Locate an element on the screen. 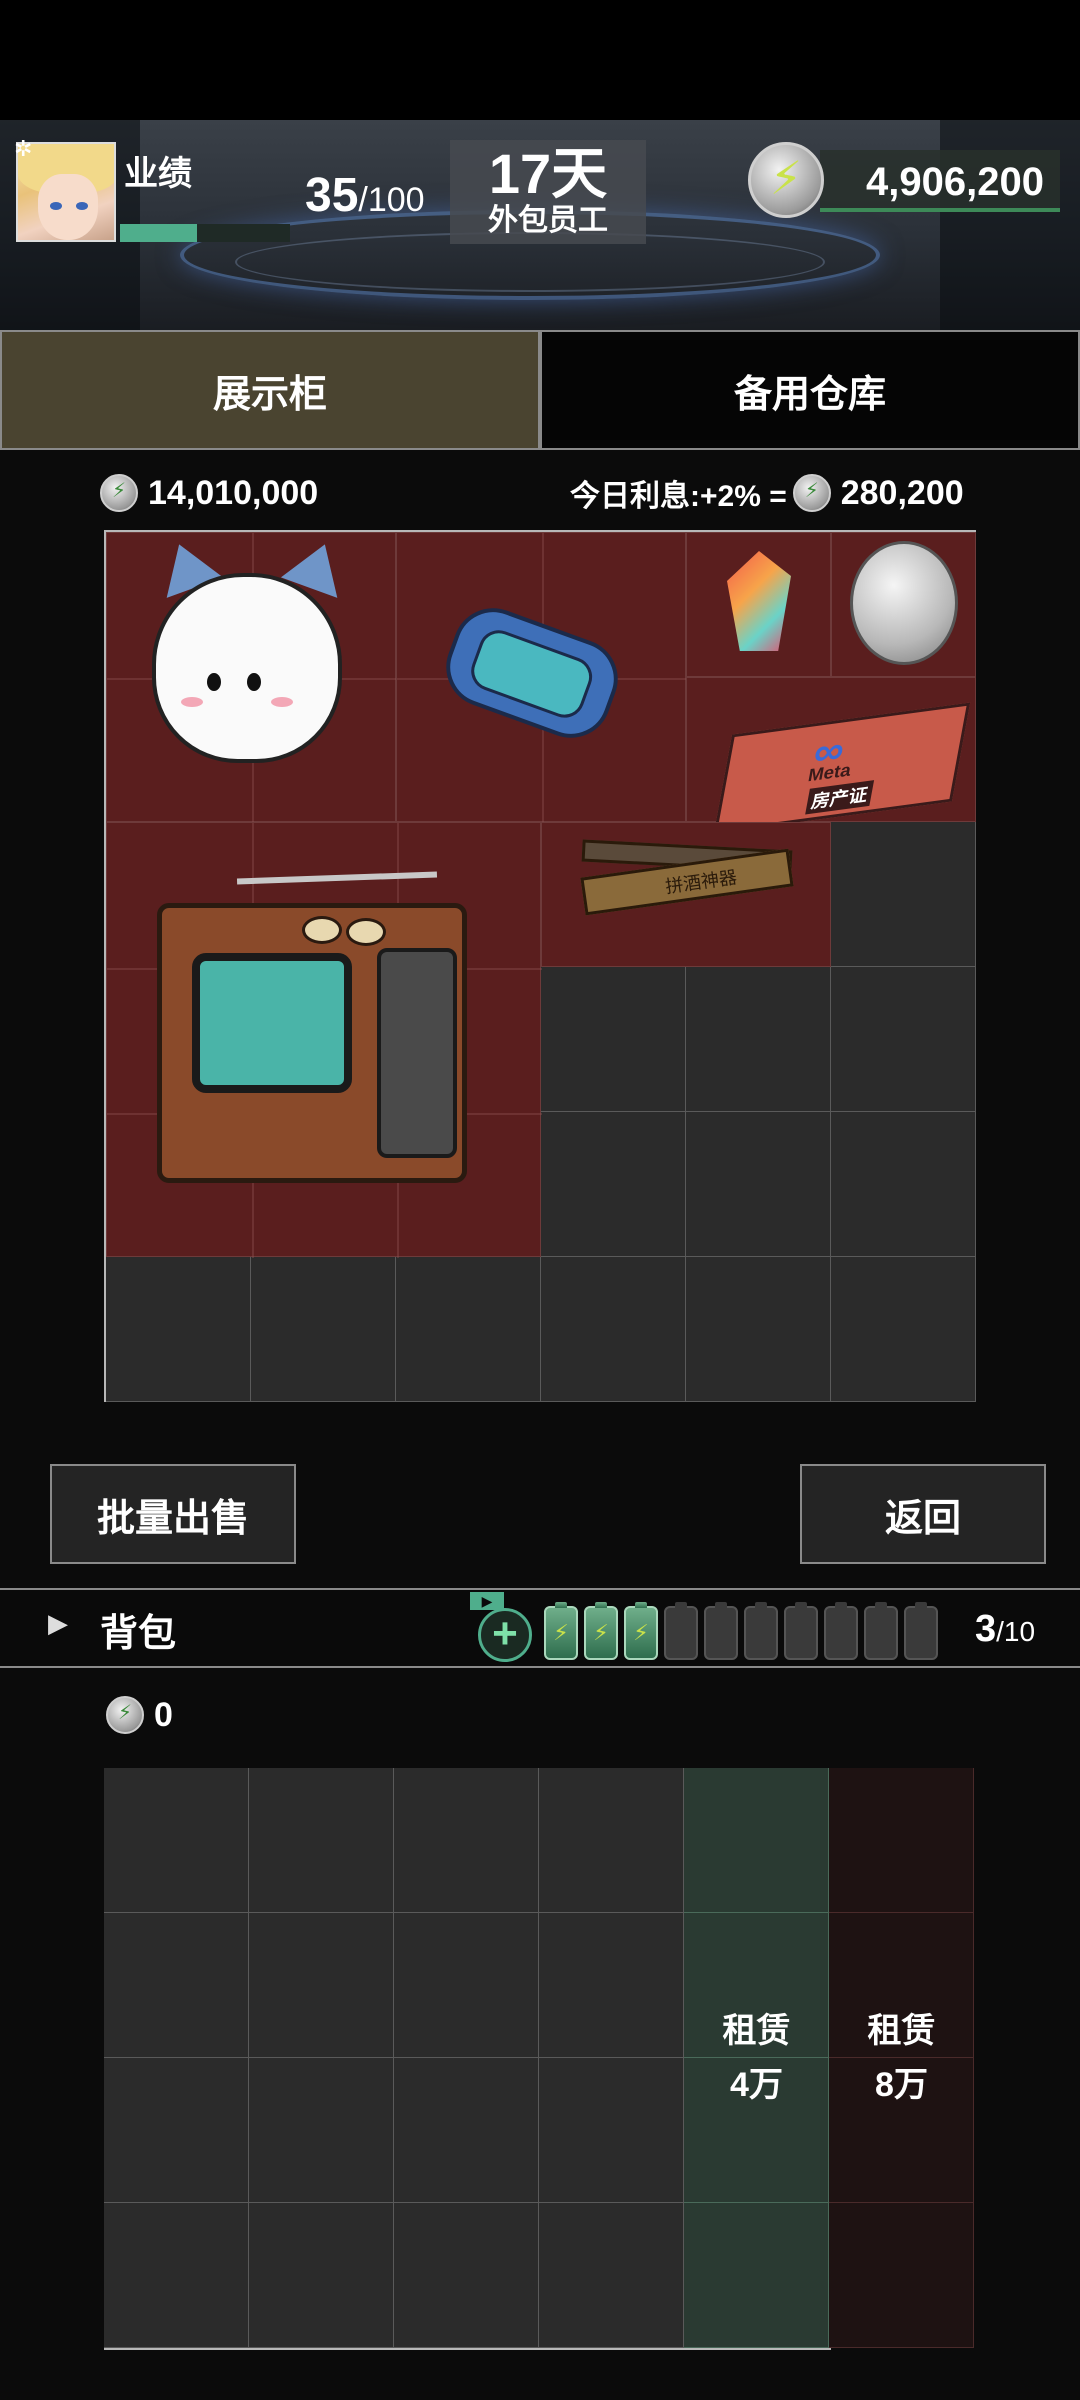 The image size is (1080, 2400). backpack-label: 背包 is located at coordinates (138, 1634).